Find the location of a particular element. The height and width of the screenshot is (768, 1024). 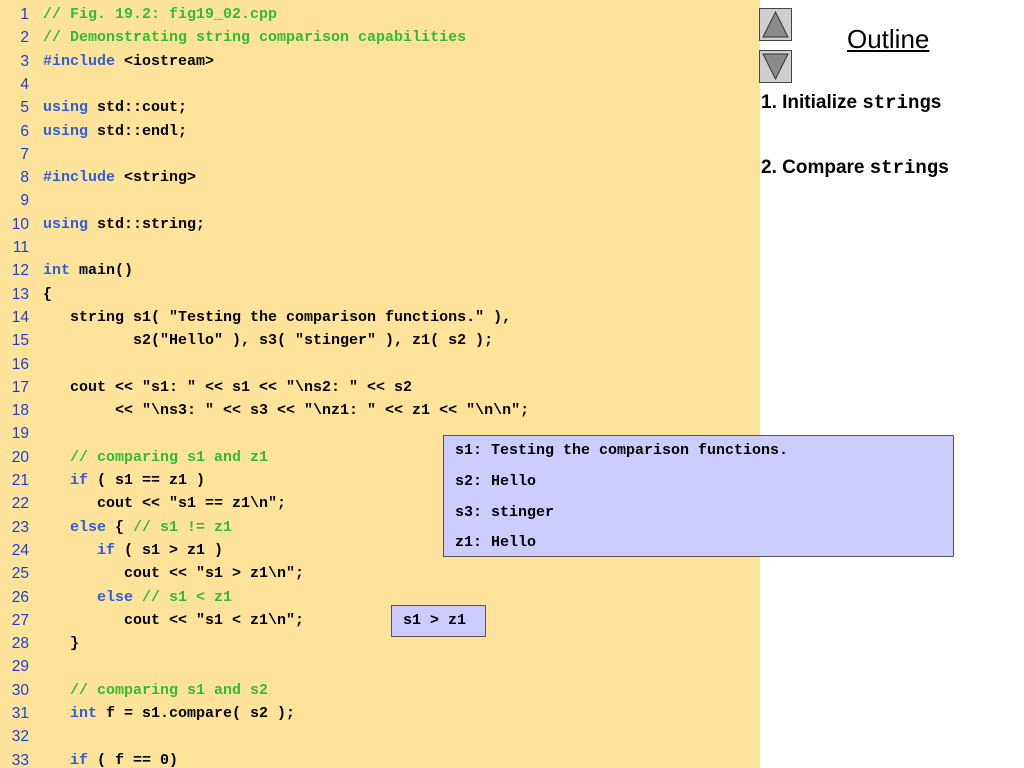

line-number: 28 is located at coordinates (20, 644).